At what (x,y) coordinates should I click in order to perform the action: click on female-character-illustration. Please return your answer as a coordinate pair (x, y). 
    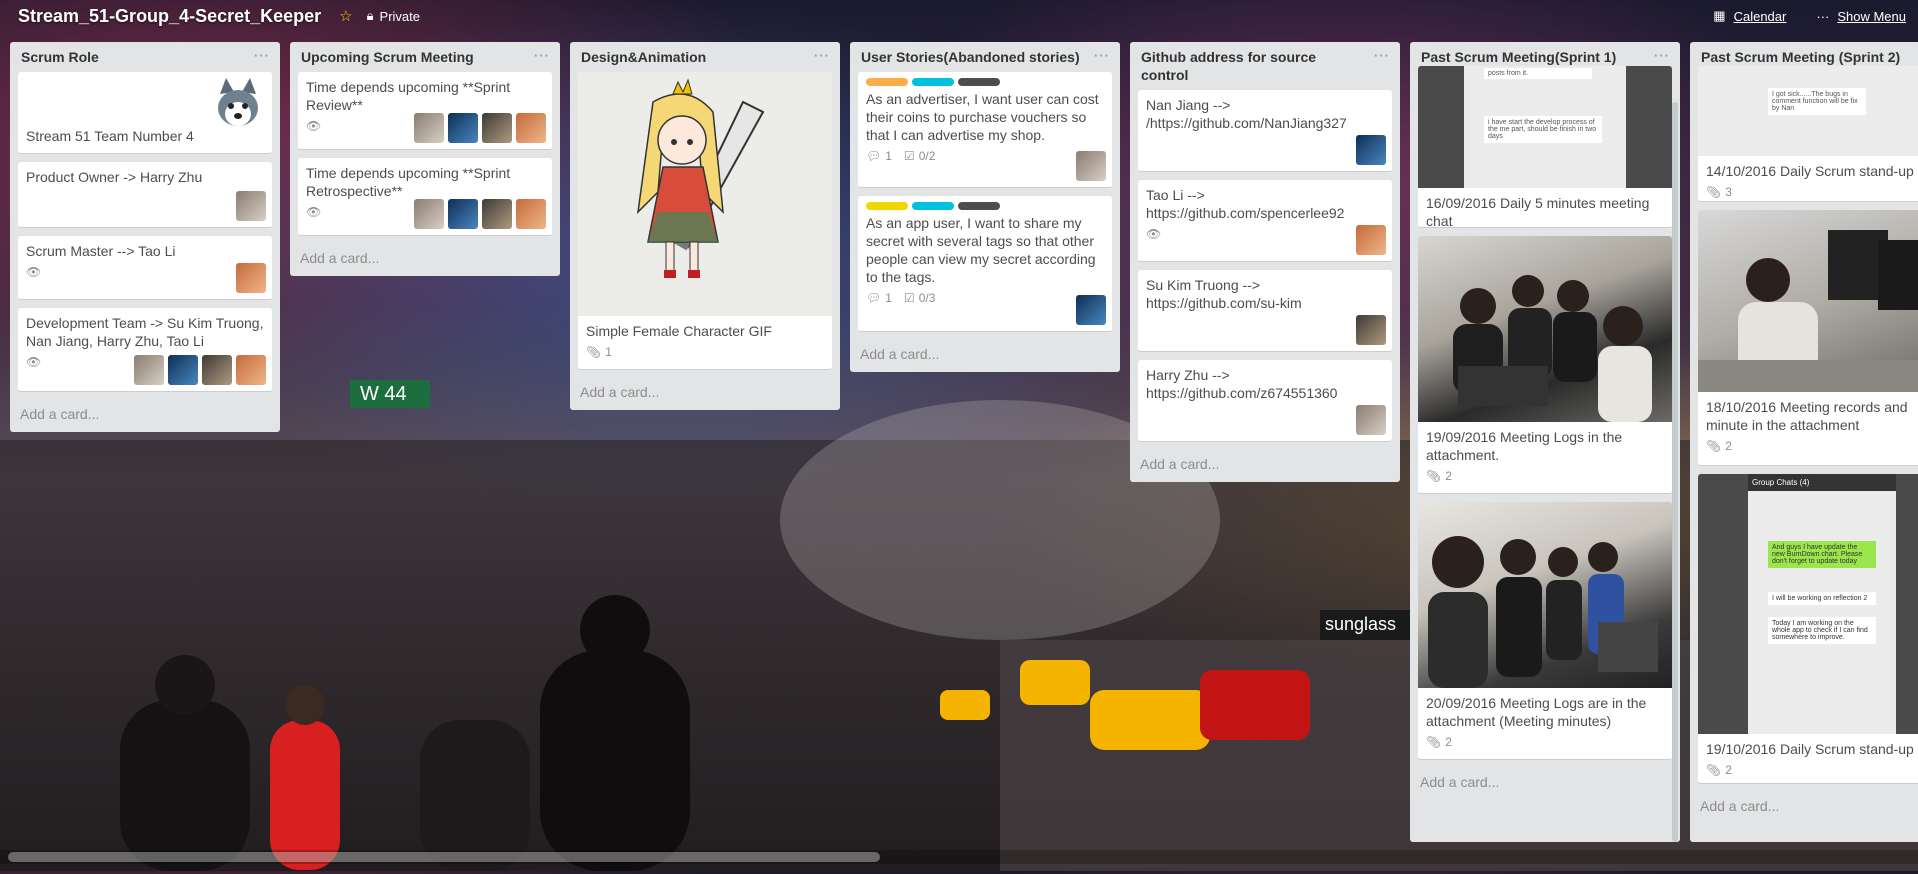
    Looking at the image, I should click on (700, 178).